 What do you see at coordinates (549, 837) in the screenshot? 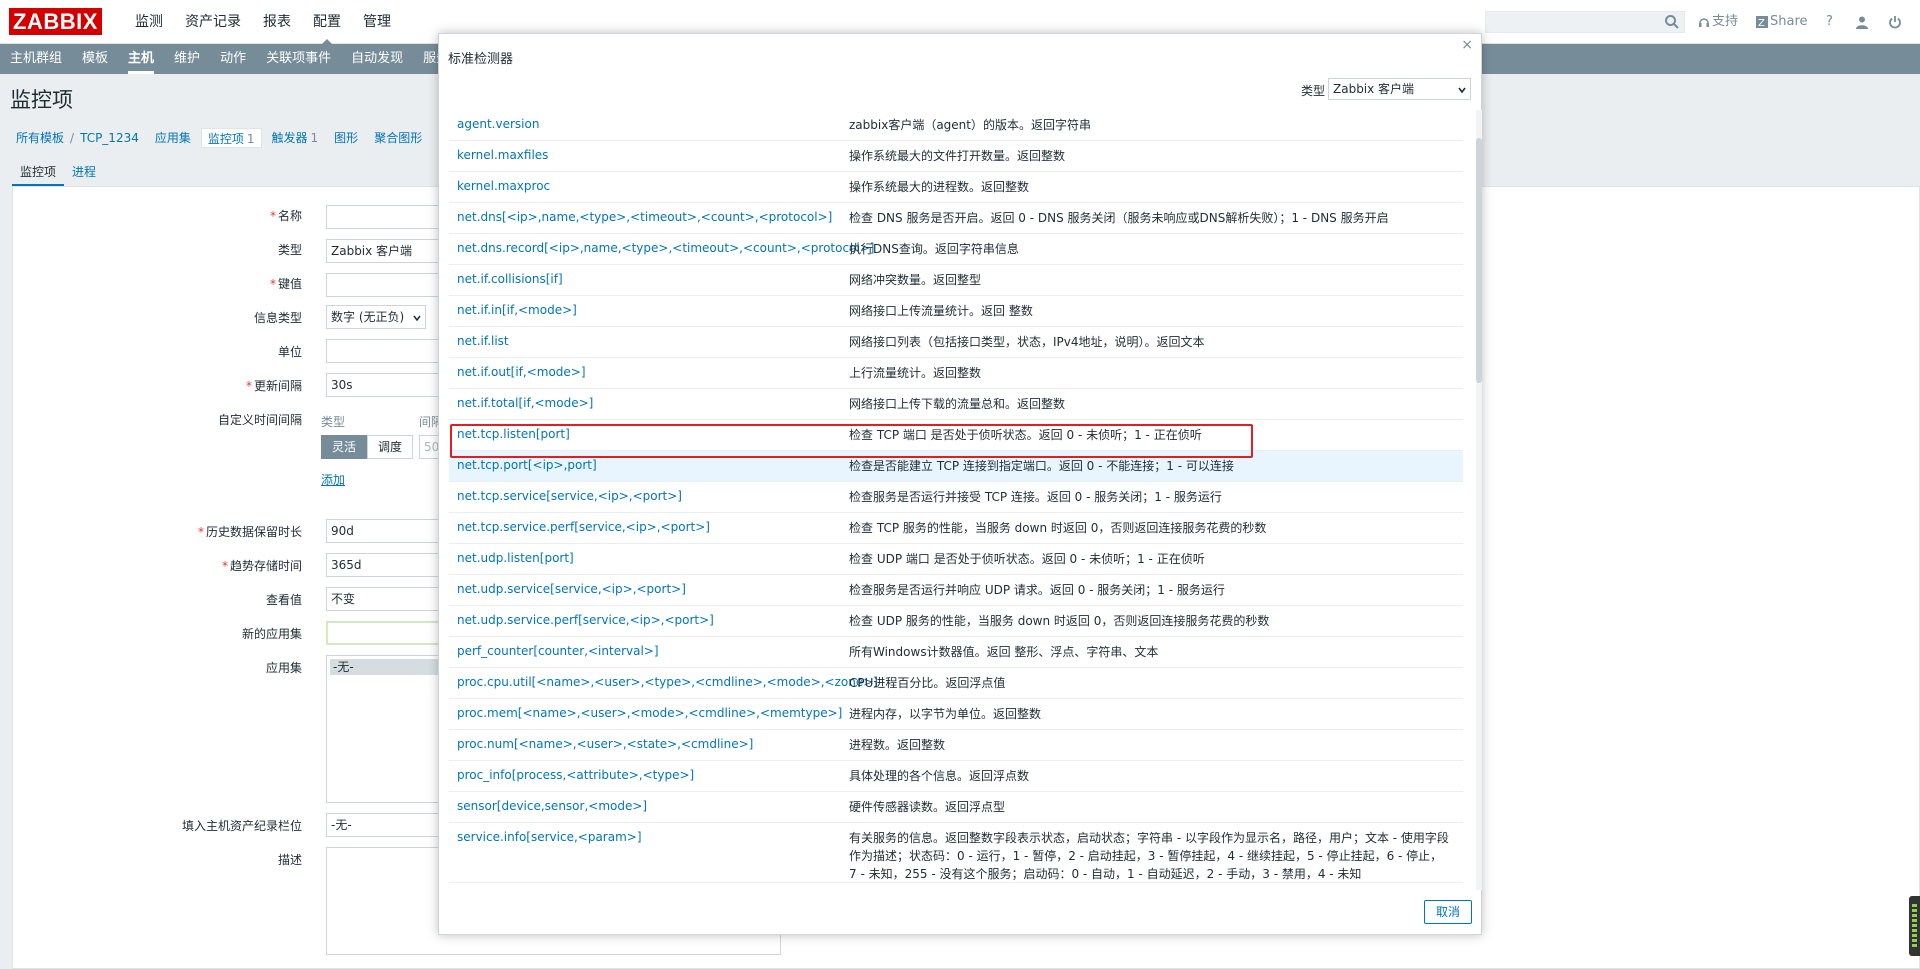
I see `item-key-link: service.info[service,<param>]` at bounding box center [549, 837].